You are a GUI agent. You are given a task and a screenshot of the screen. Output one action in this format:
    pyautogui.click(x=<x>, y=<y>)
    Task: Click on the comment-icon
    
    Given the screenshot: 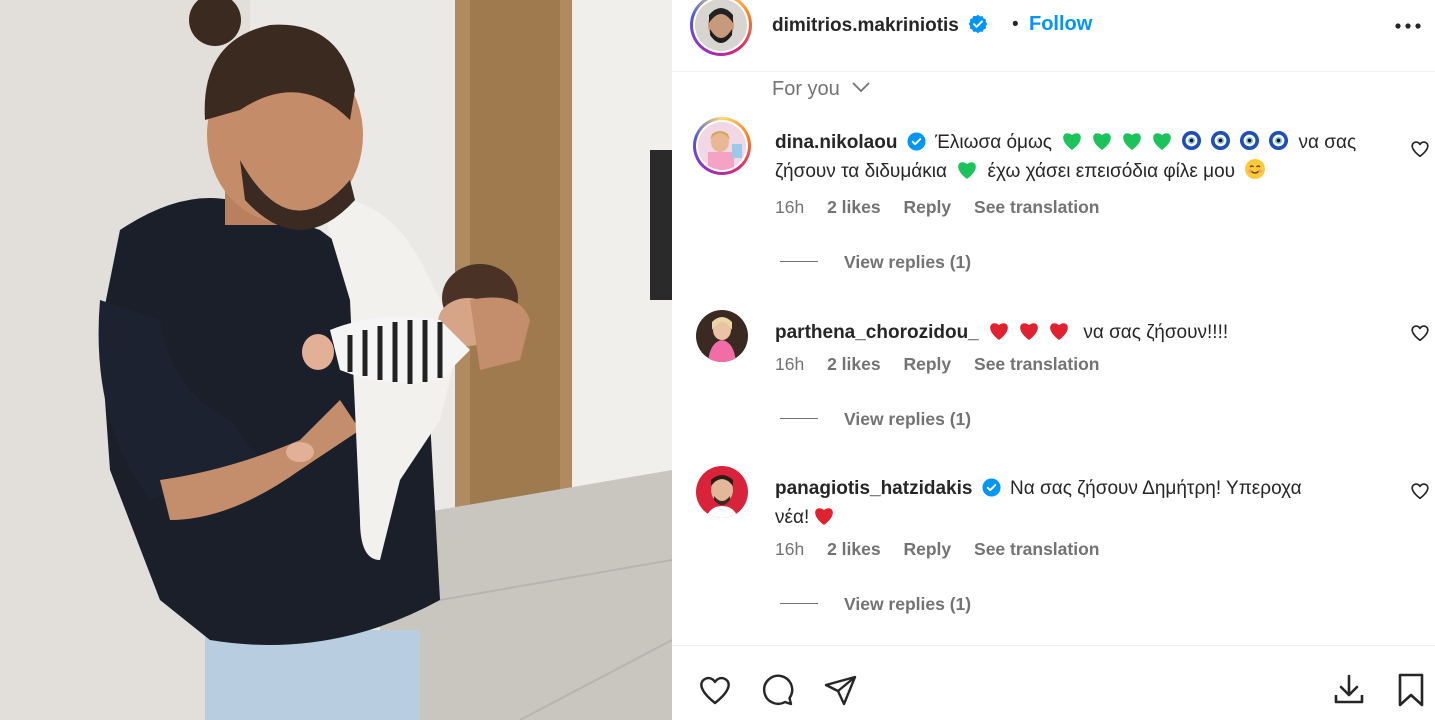 What is the action you would take?
    pyautogui.click(x=778, y=690)
    